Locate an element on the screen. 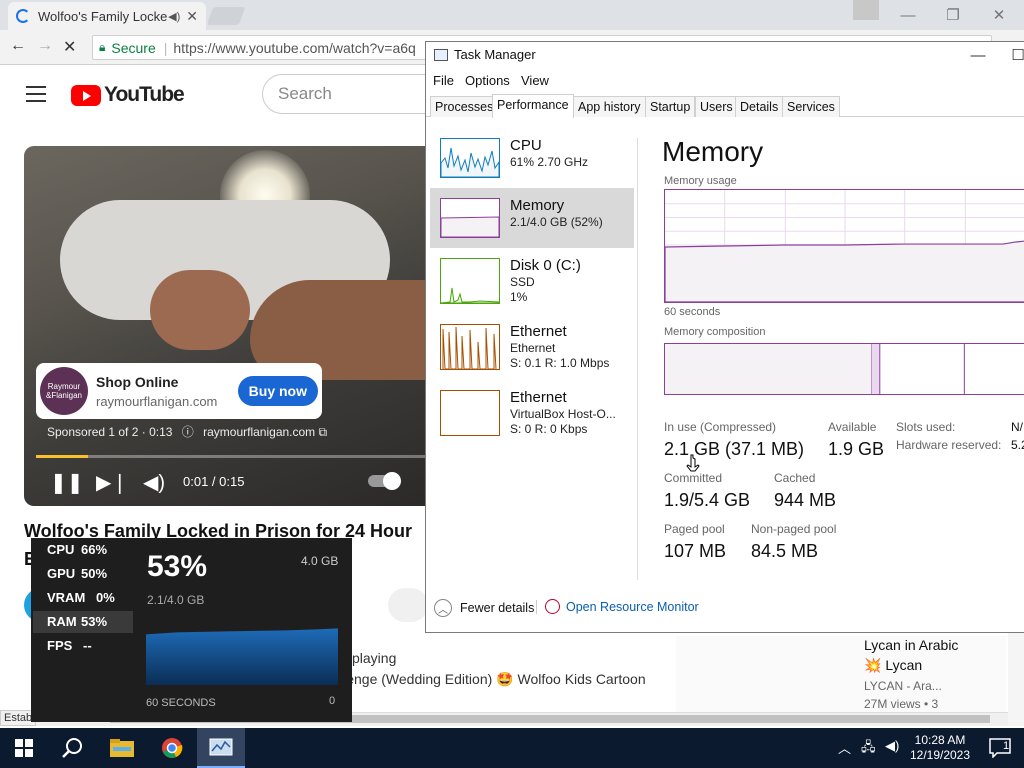 This screenshot has height=768, width=1024. minimize-icon: — is located at coordinates (908, 15).